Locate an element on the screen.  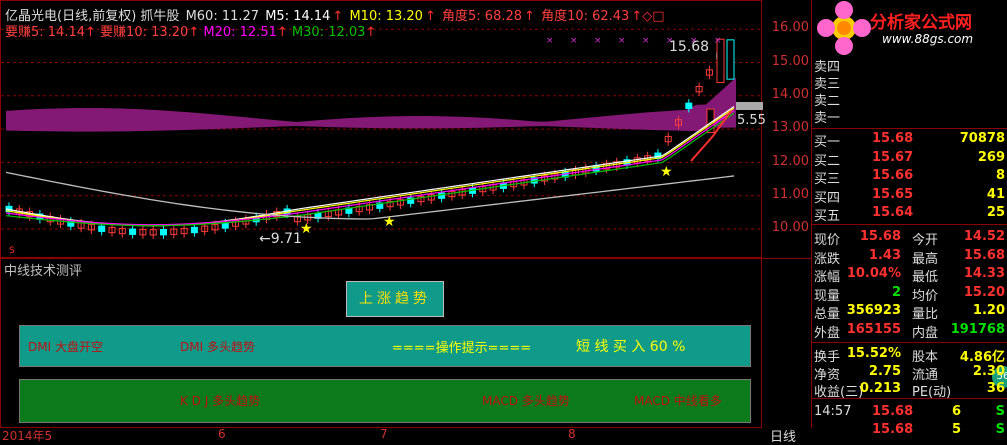
stat-value: 191768 is located at coordinates (977, 329).